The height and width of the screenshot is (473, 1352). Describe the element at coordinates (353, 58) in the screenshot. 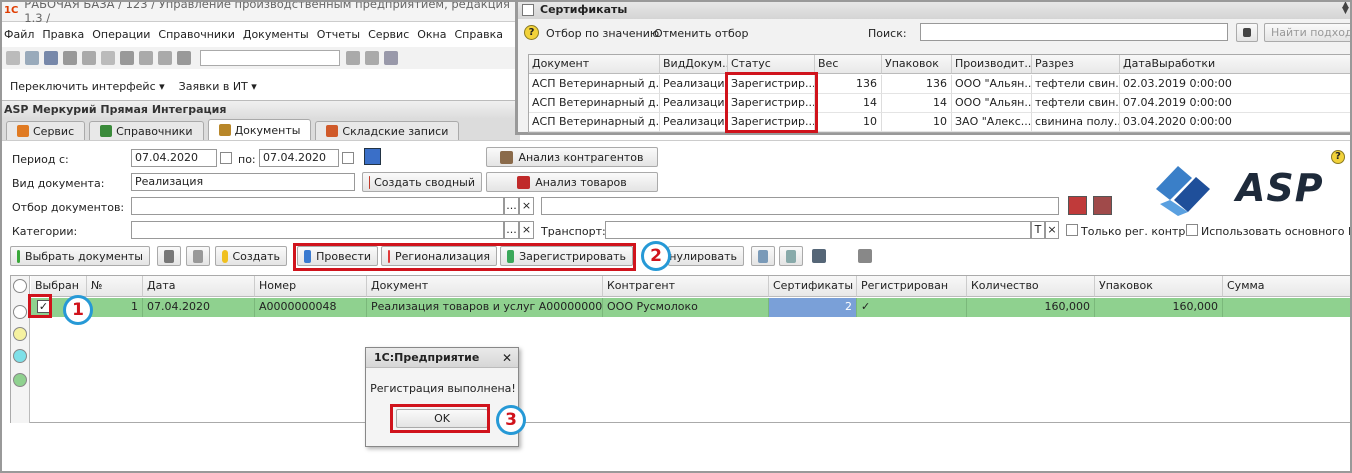

I see `find-next-icon` at that location.